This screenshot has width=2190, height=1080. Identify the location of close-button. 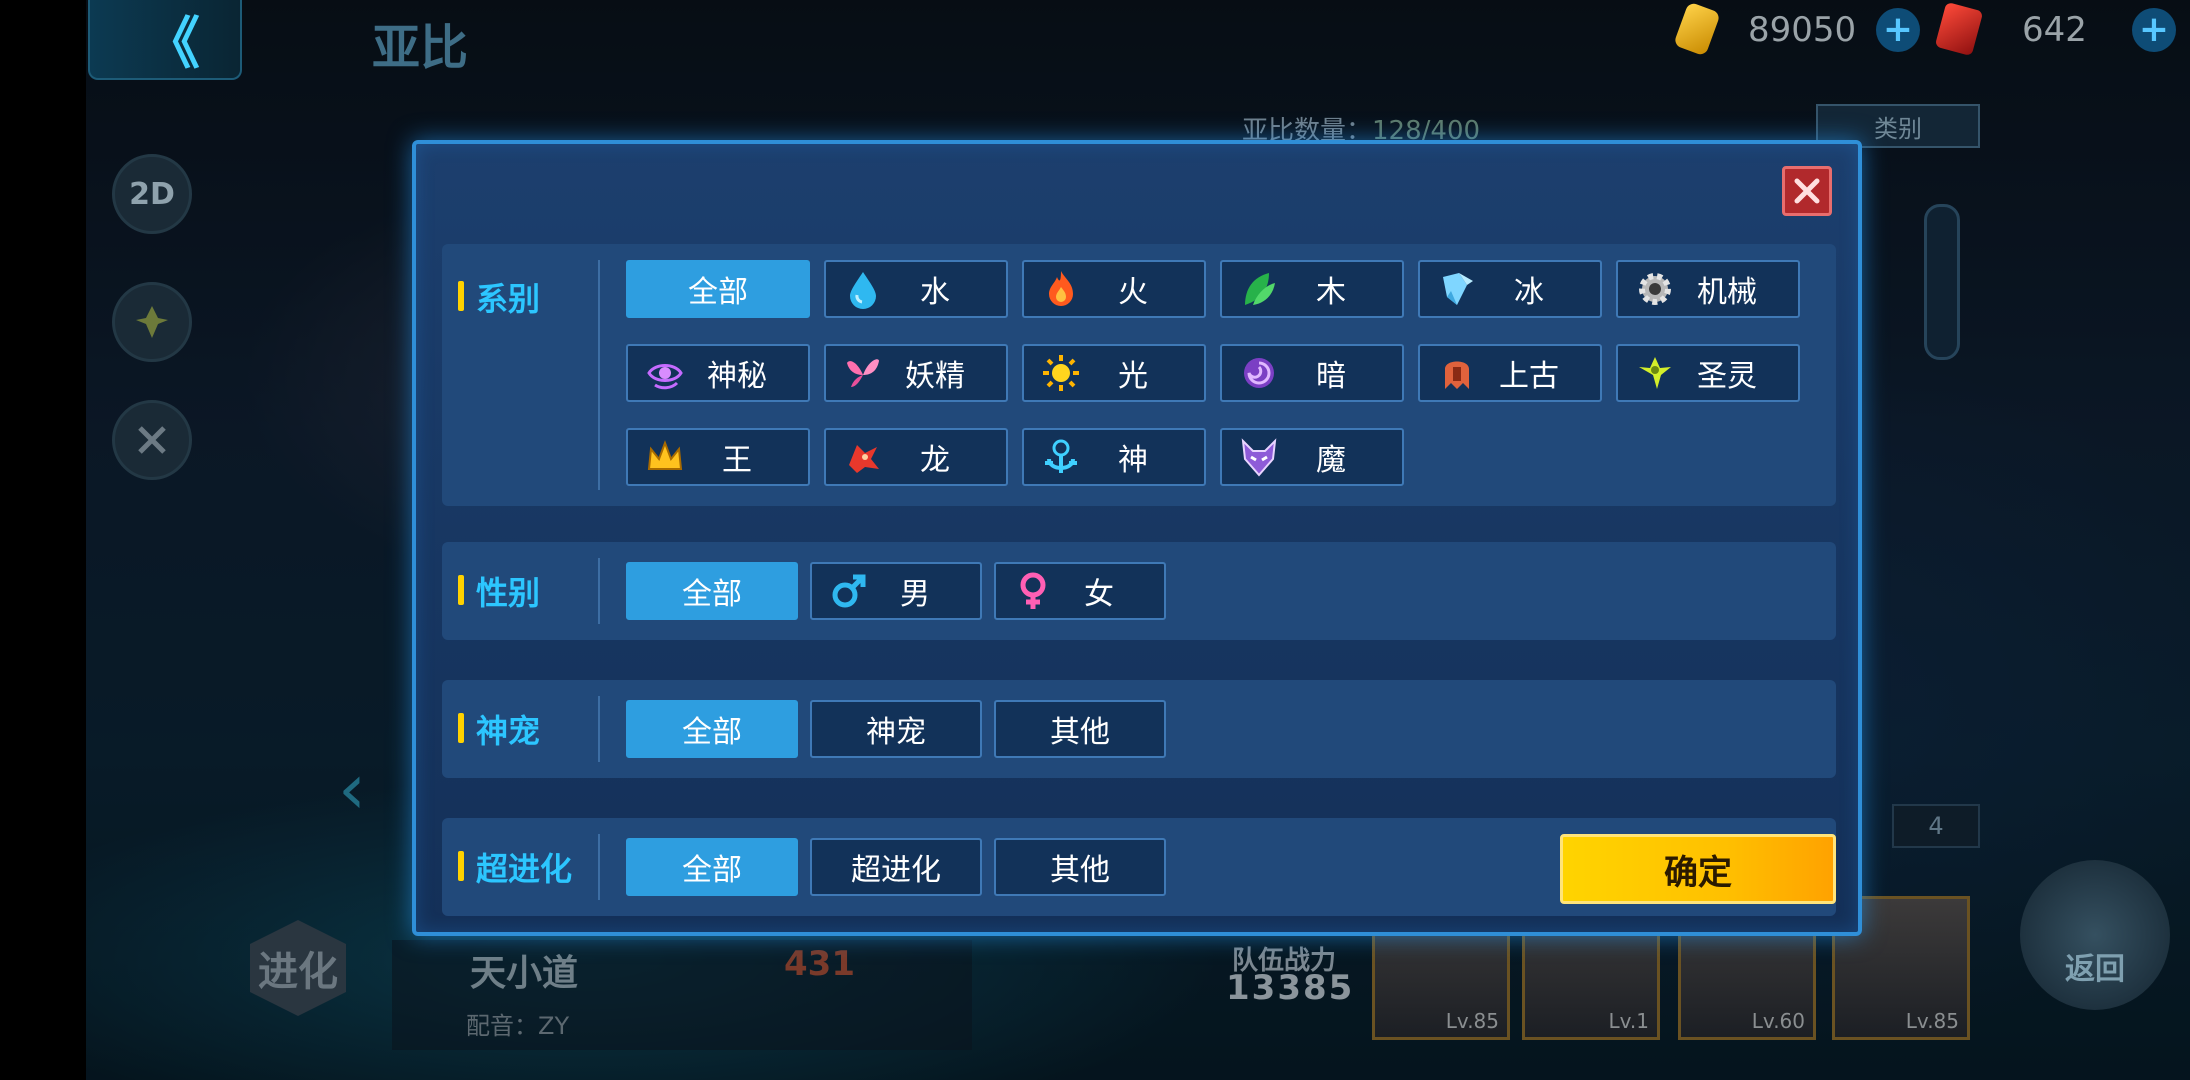
(1807, 191).